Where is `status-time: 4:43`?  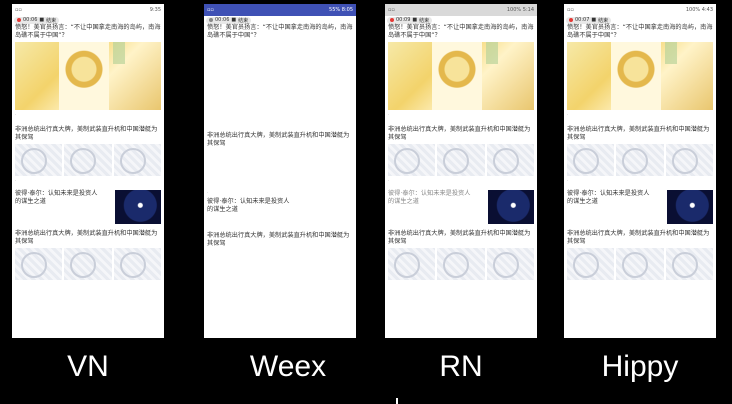 status-time: 4:43 is located at coordinates (707, 10).